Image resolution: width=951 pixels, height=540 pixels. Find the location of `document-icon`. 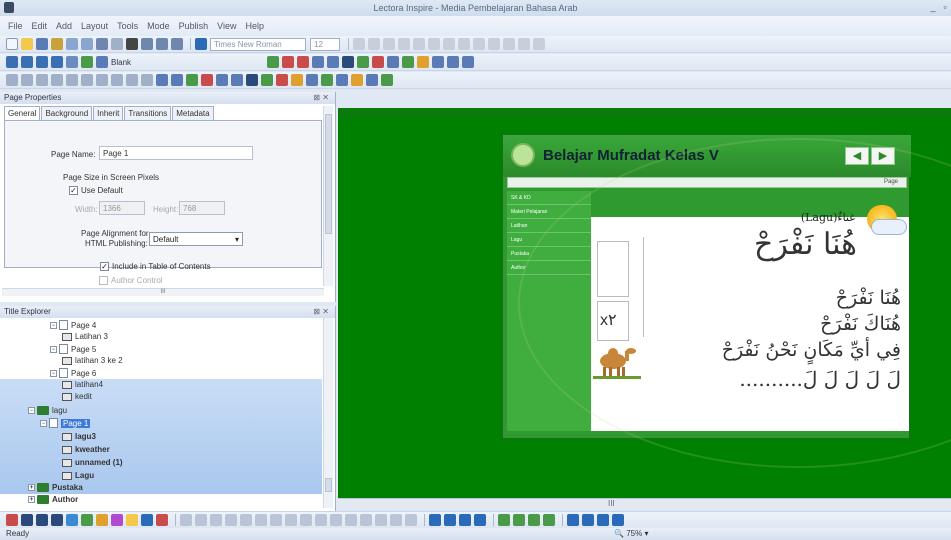

document-icon is located at coordinates (333, 62).